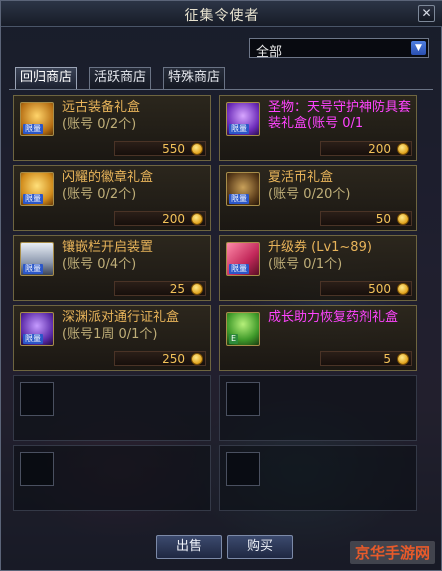 The width and height of the screenshot is (442, 571). I want to click on shop-item-slot: 限量 远古装备礼盒 (账号 0/2个) 550, so click(112, 128).